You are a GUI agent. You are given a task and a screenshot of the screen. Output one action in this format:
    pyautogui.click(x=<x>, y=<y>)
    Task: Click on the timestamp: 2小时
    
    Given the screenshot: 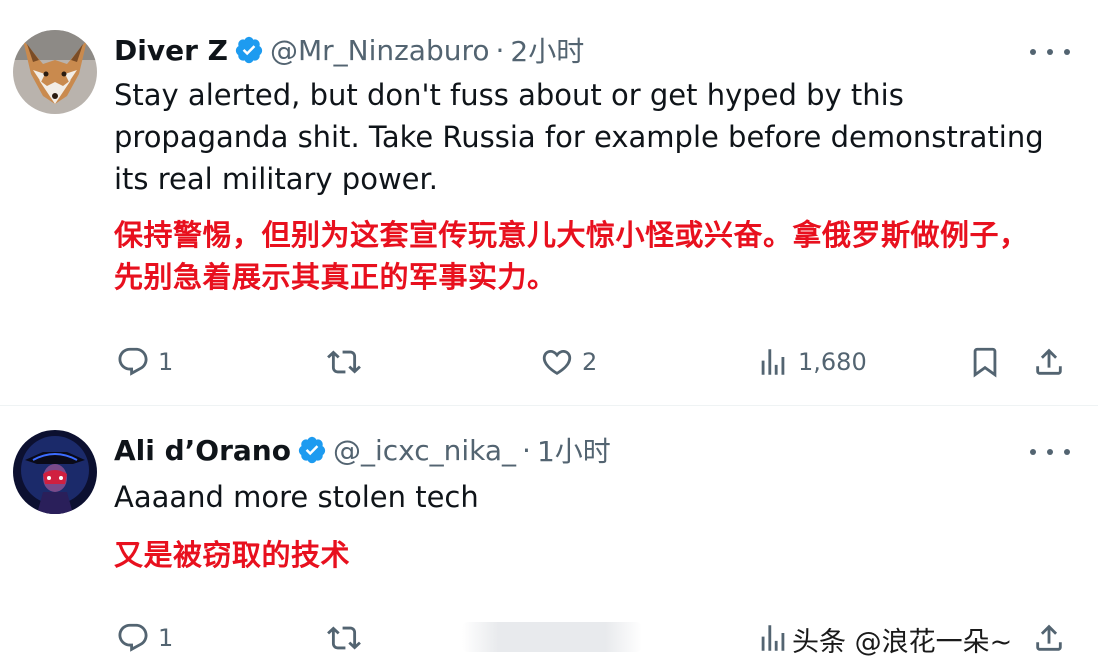 What is the action you would take?
    pyautogui.click(x=547, y=50)
    